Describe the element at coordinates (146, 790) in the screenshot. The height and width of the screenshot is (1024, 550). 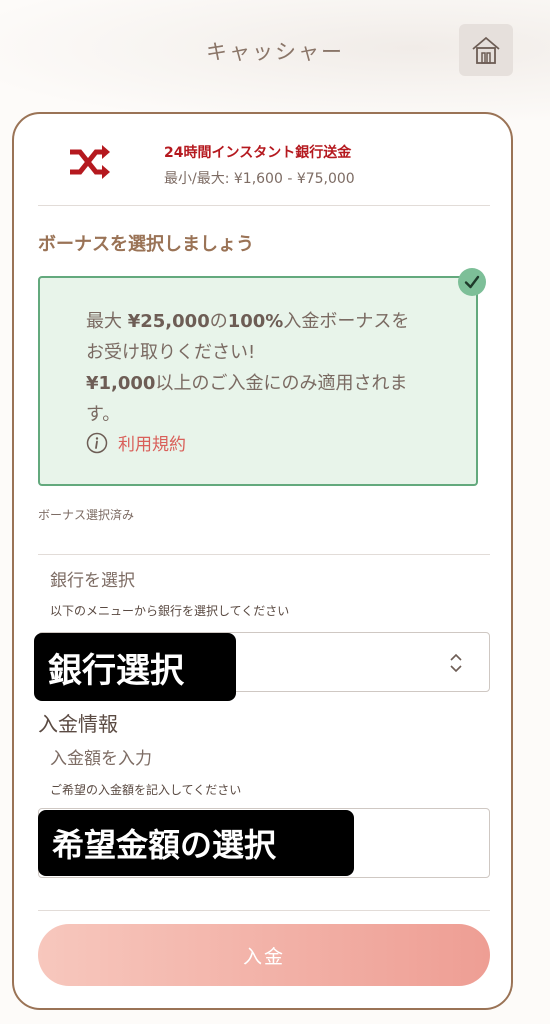
I see `amount-help: ご希望の入金額を記入してください` at that location.